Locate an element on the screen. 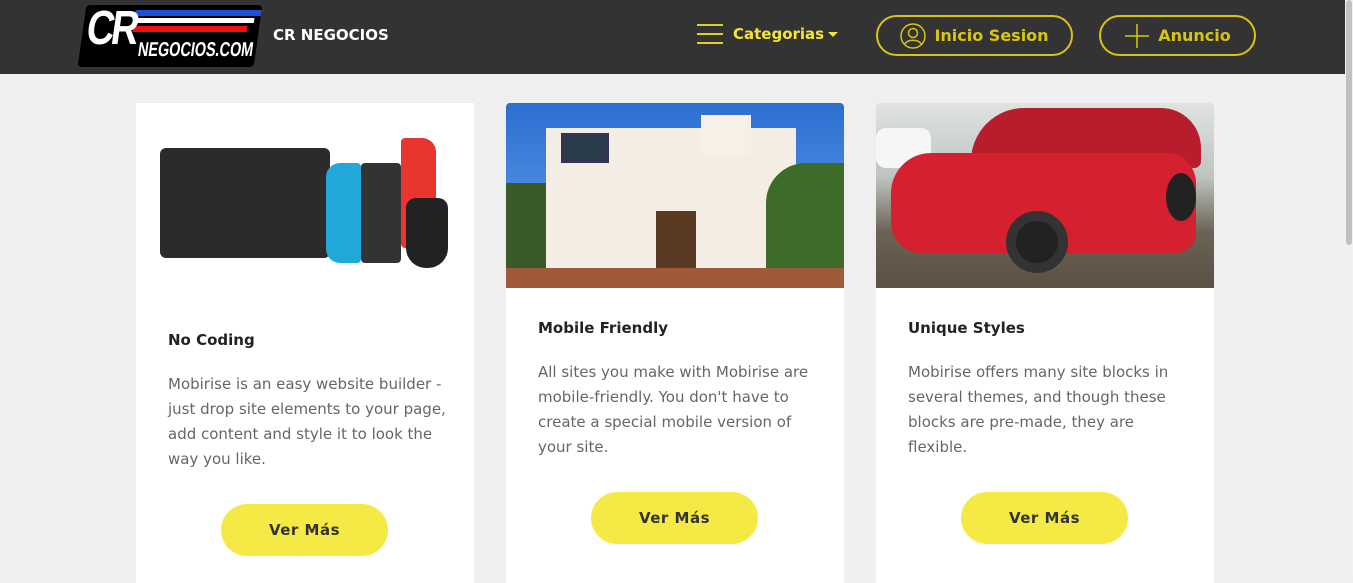  user-icon is located at coordinates (913, 35).